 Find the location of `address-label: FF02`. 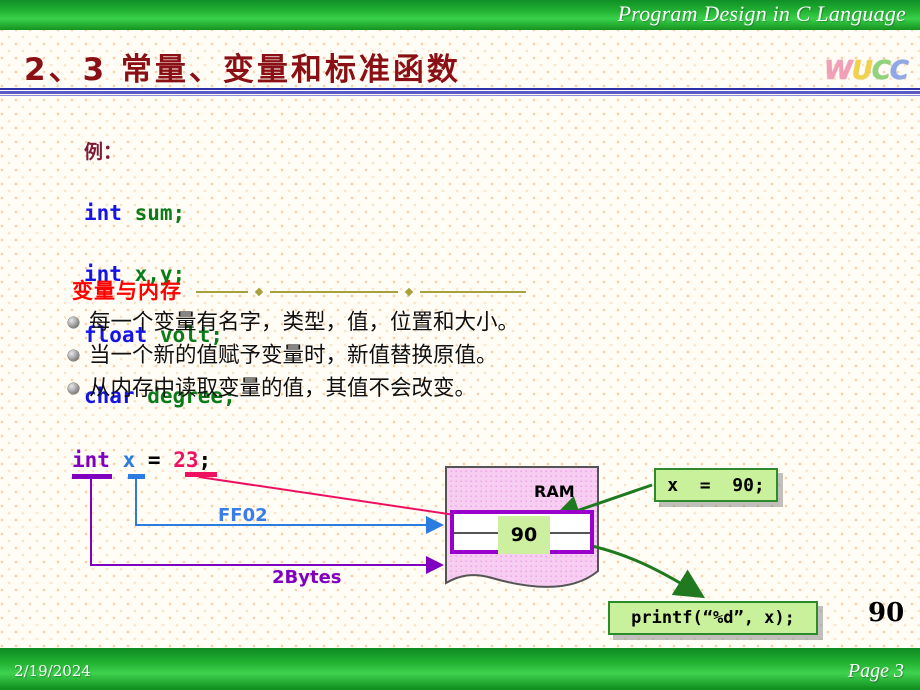

address-label: FF02 is located at coordinates (243, 515).